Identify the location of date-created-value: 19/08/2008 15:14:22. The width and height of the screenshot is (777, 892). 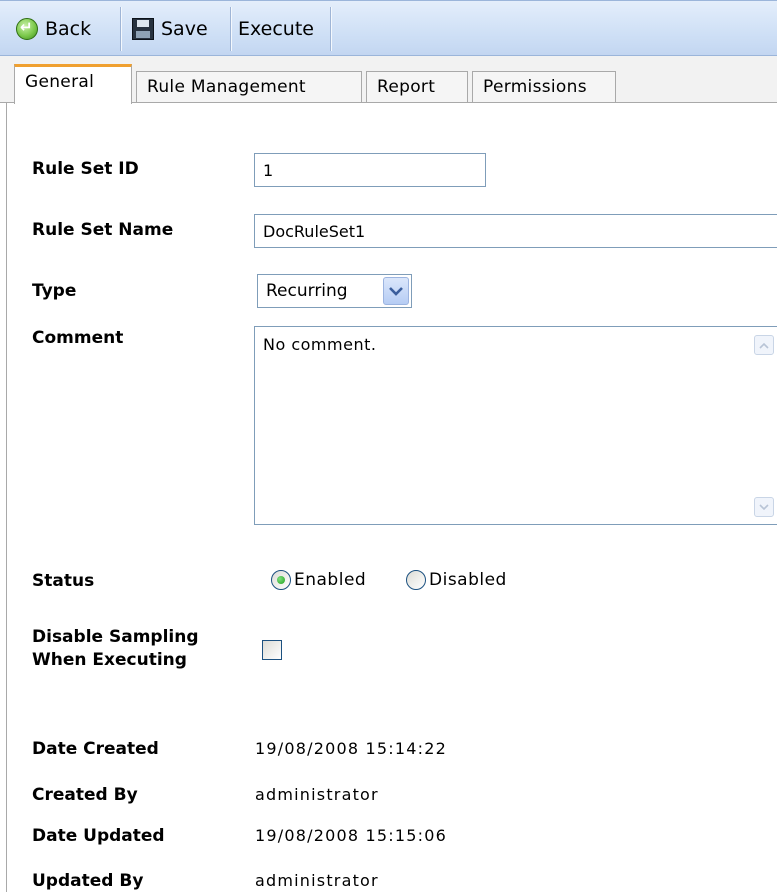
(351, 748).